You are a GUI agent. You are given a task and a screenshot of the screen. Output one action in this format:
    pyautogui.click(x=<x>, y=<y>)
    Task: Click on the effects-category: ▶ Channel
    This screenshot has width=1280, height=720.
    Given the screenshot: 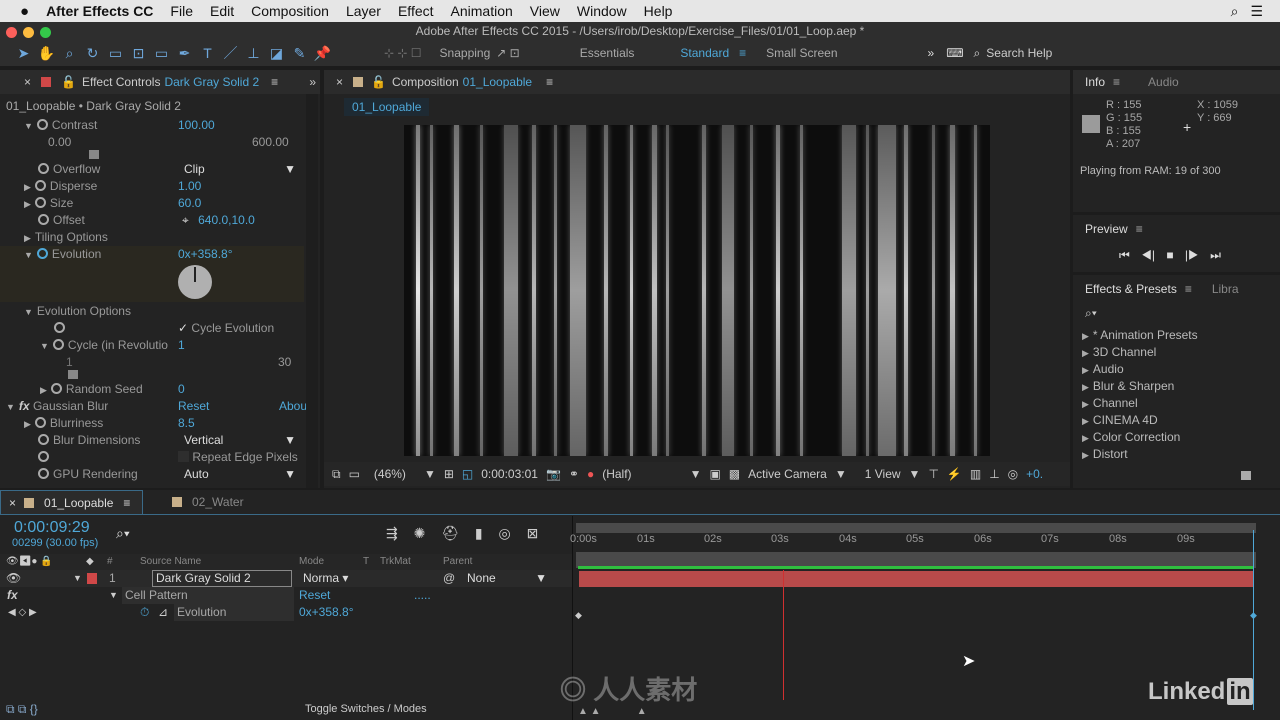 What is the action you would take?
    pyautogui.click(x=1110, y=403)
    